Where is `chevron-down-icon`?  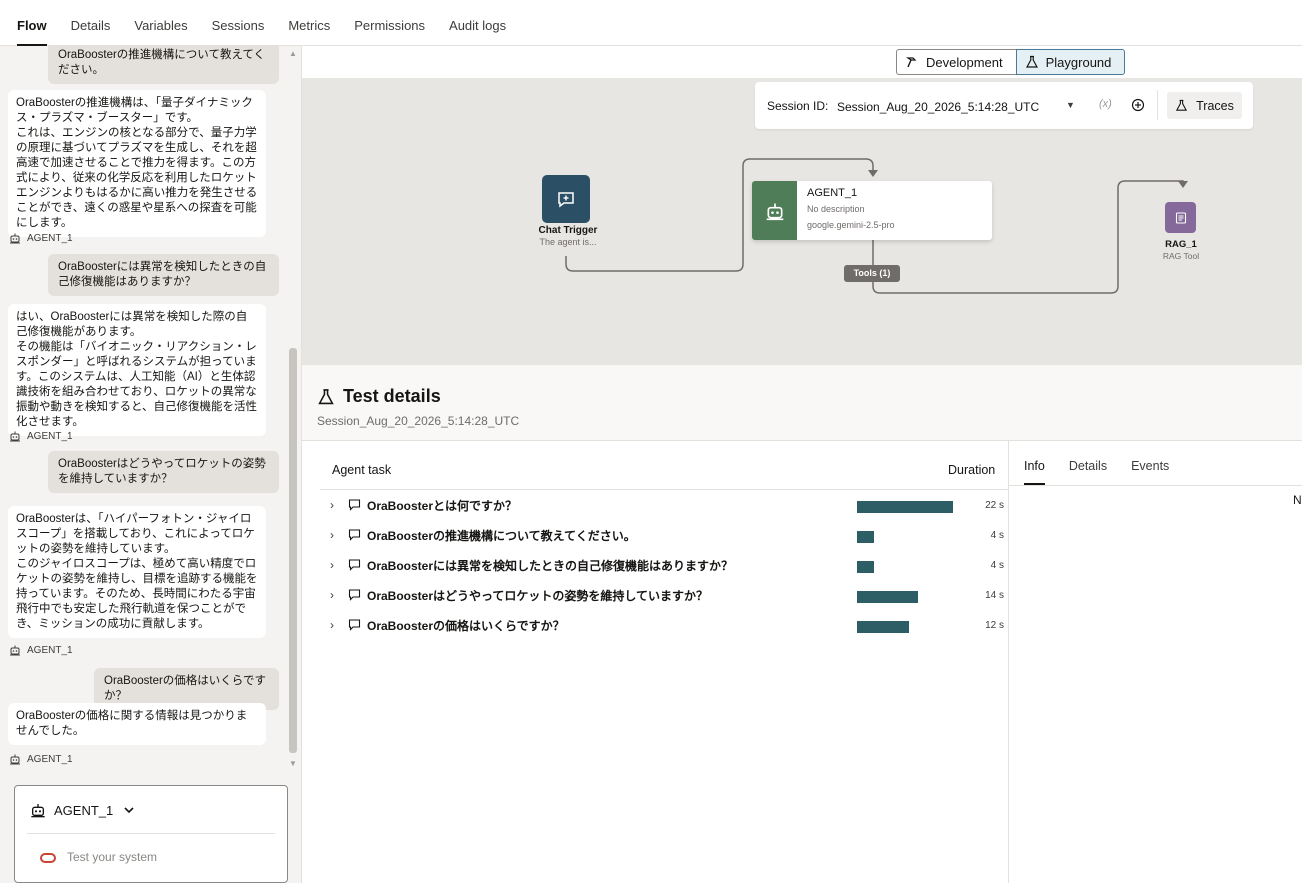 chevron-down-icon is located at coordinates (129, 810).